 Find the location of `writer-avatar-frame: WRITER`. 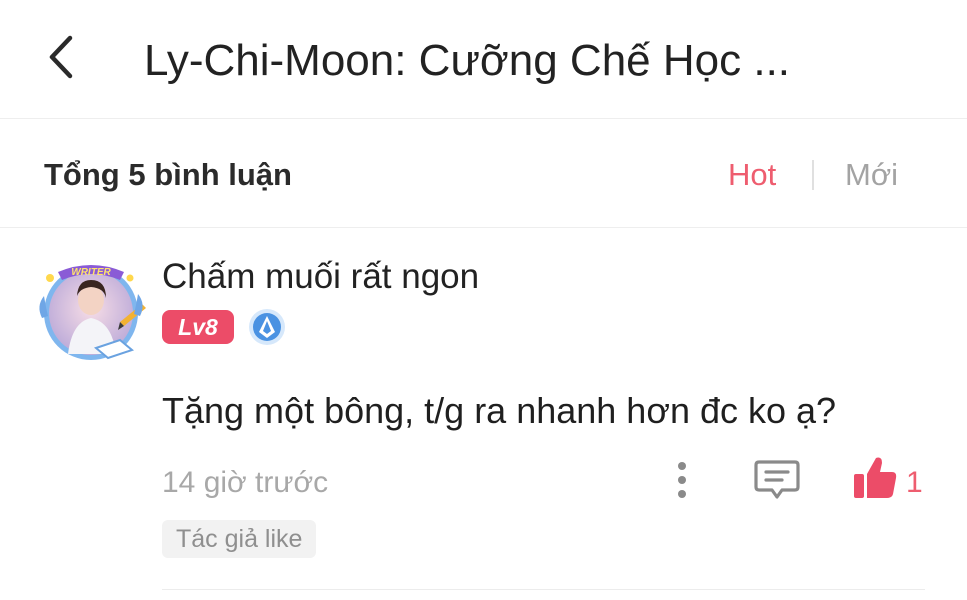

writer-avatar-frame: WRITER is located at coordinates (92, 312).